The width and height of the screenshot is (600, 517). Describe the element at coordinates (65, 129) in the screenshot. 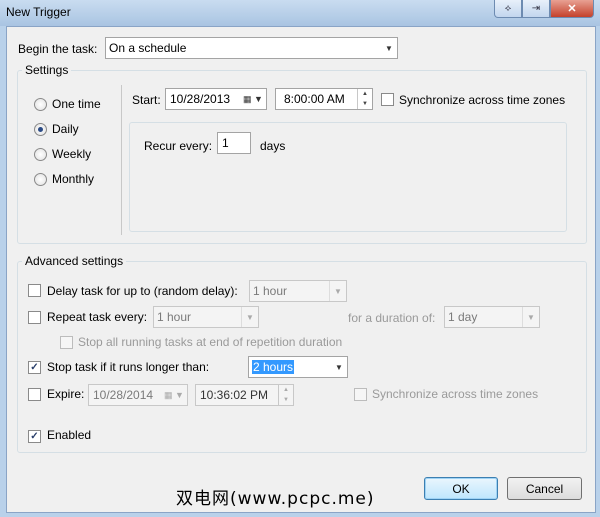

I see `radio-daily-label: Daily` at that location.